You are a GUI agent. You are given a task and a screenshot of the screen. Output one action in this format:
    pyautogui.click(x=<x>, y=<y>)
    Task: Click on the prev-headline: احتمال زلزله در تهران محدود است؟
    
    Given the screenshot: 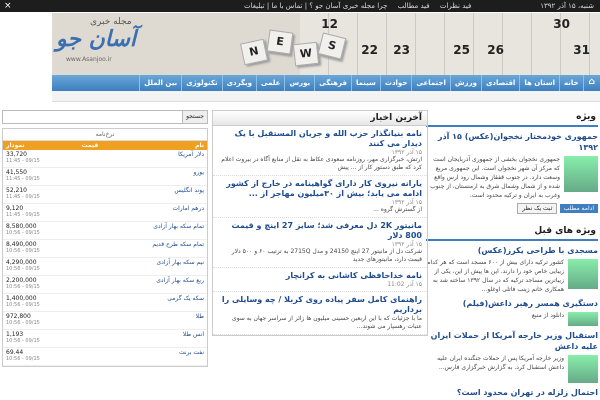 What is the action you would take?
    pyautogui.click(x=512, y=392)
    